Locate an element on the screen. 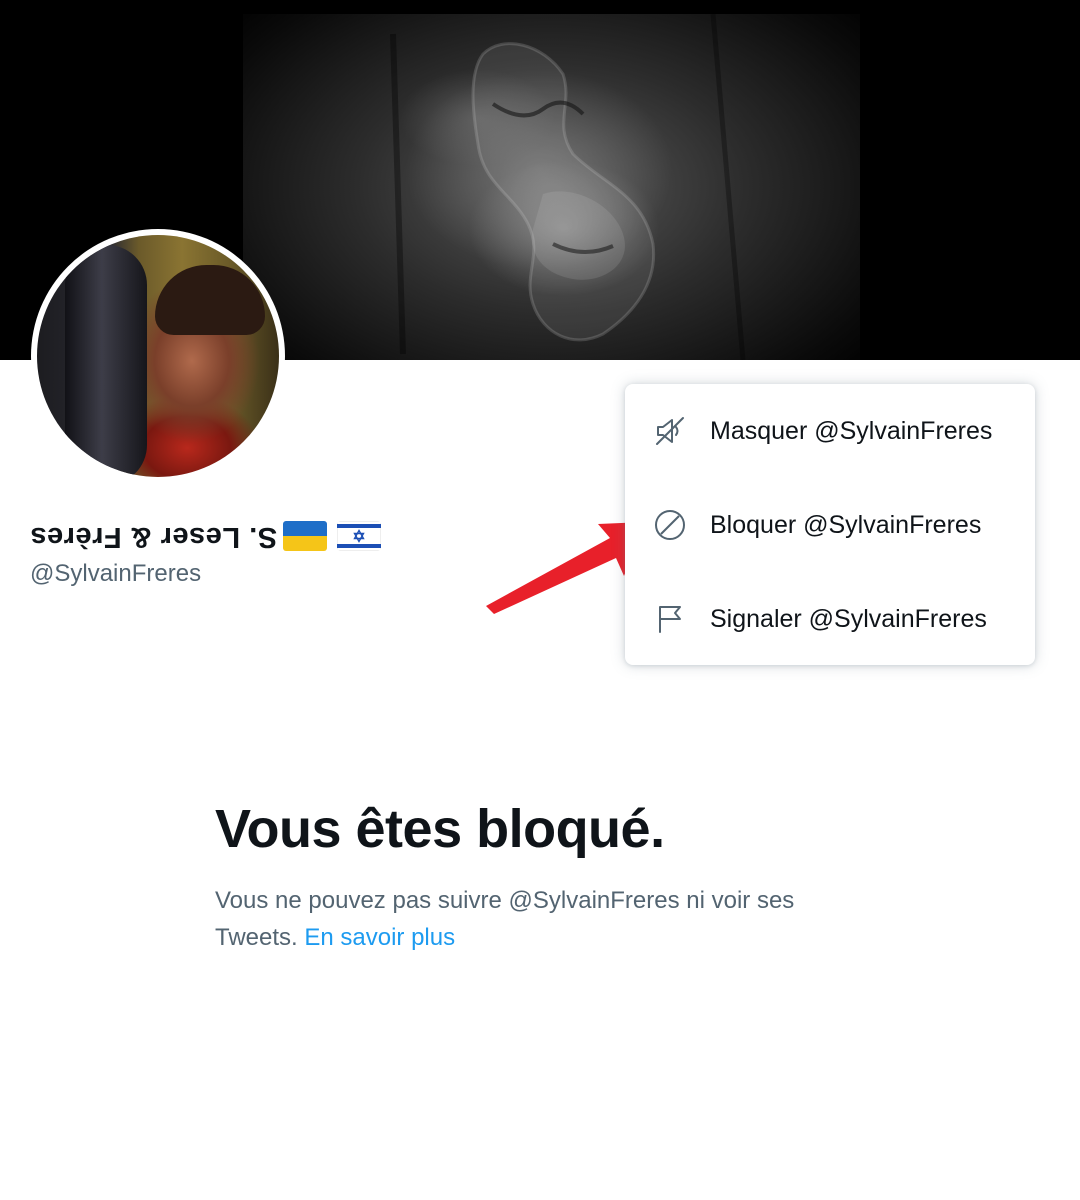 This screenshot has height=1200, width=1080. mute-speaker-icon is located at coordinates (670, 431).